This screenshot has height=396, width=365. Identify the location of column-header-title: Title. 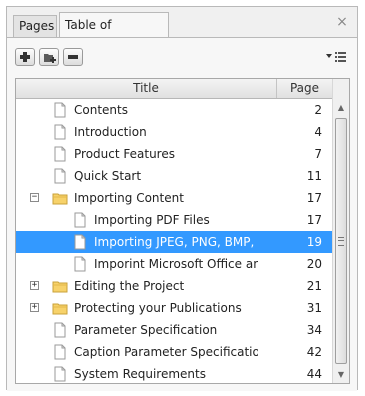
(146, 88).